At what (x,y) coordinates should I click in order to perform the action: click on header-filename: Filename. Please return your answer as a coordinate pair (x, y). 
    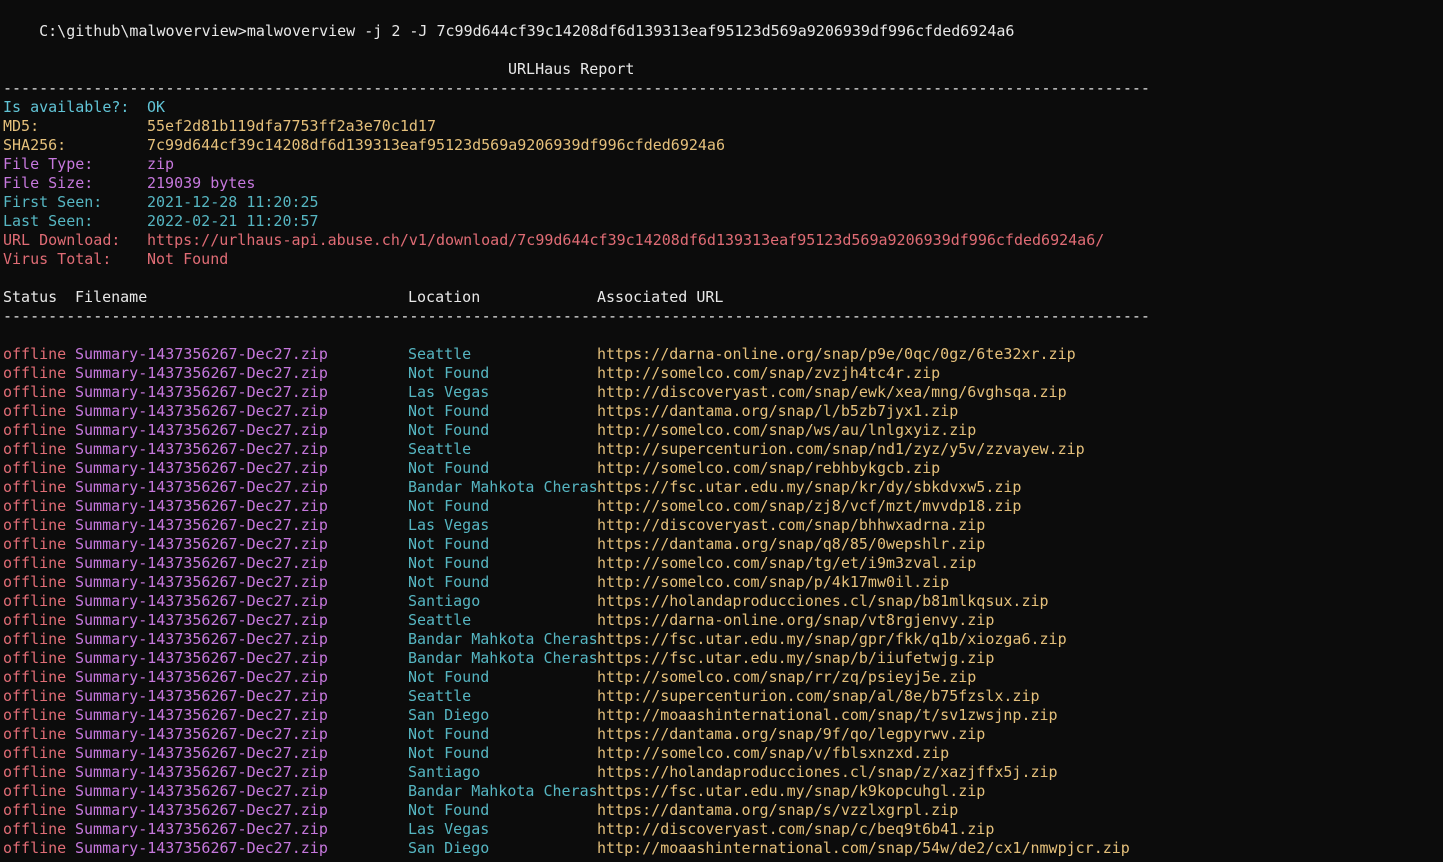
    Looking at the image, I should click on (111, 297).